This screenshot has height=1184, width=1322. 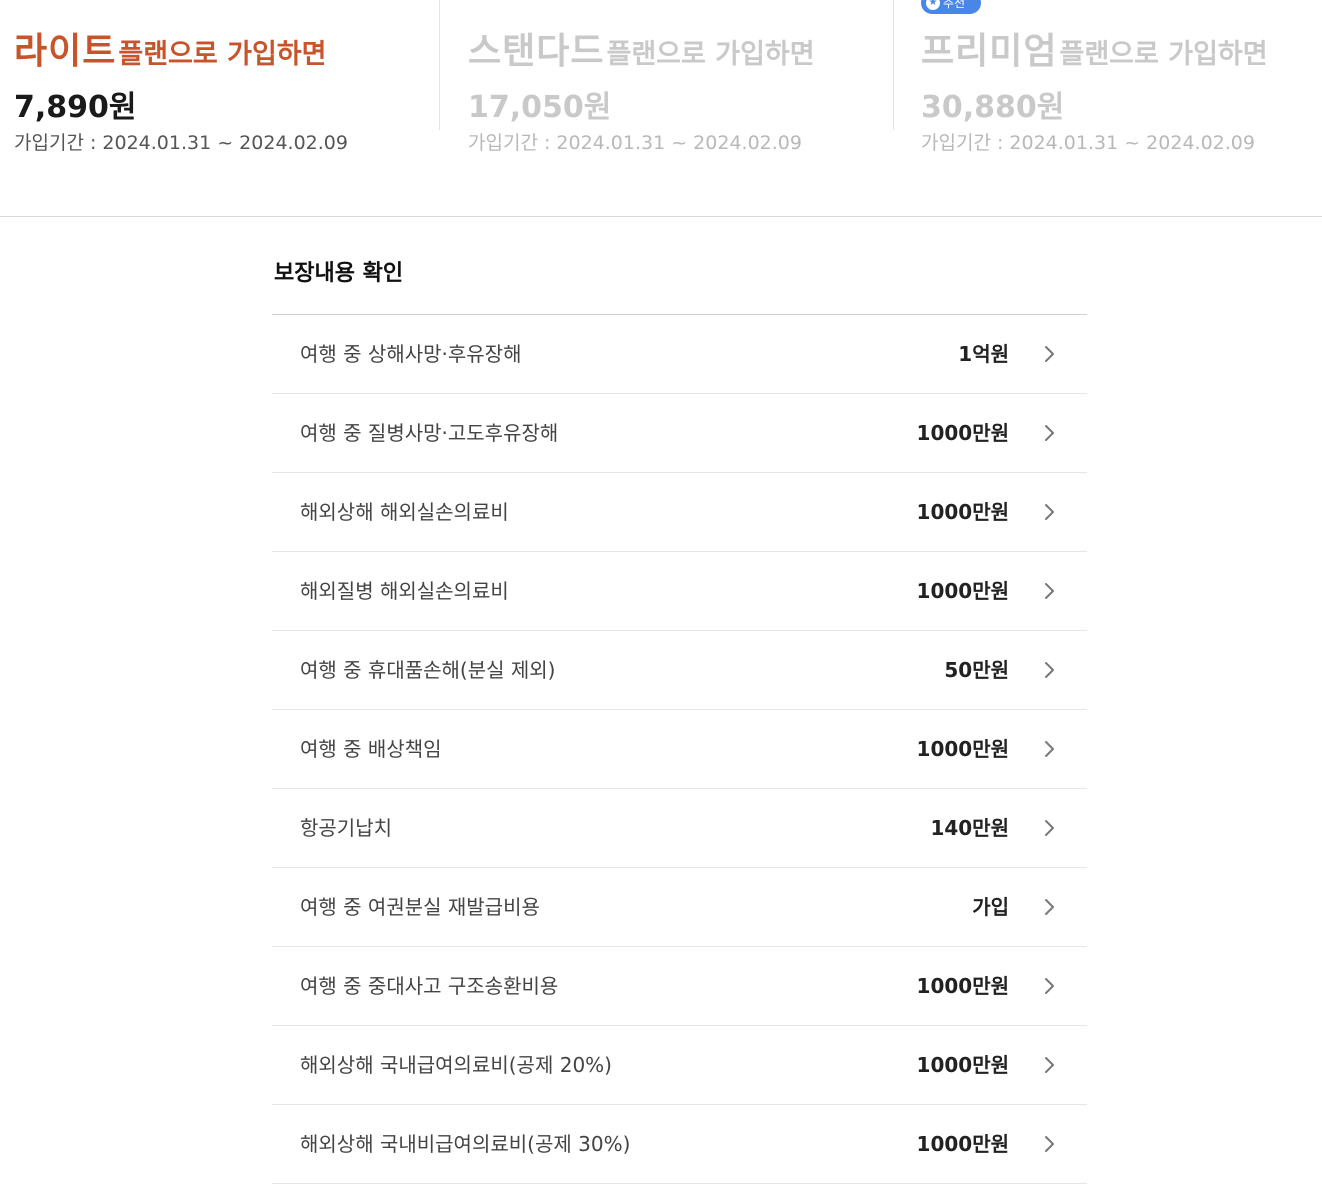 I want to click on coverage-row: 여행 중 여권분실 재발급비용 가입, so click(x=679, y=907).